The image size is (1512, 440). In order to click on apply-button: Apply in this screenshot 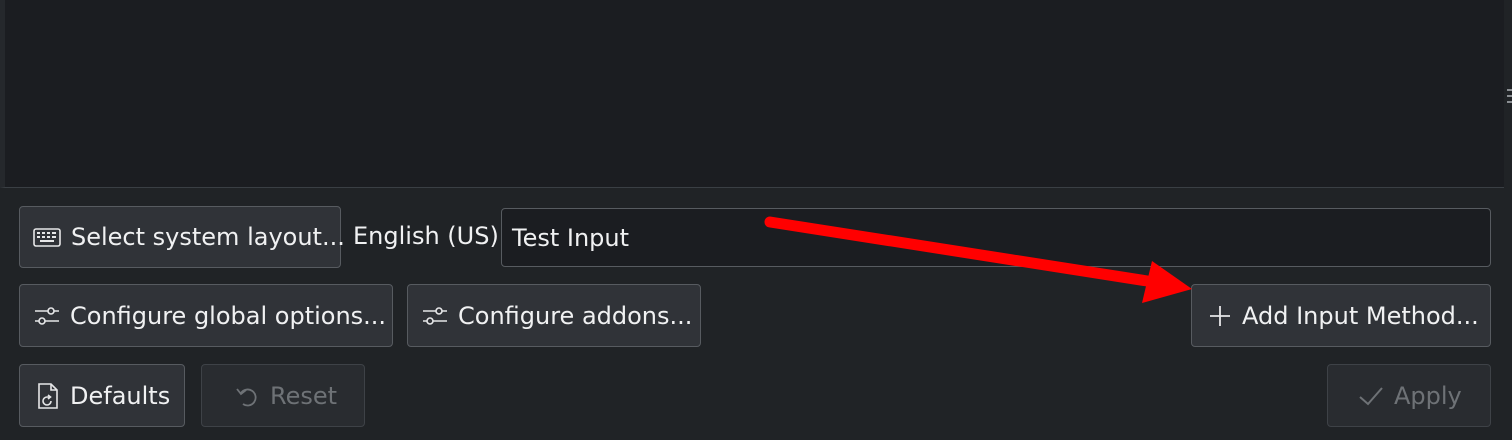, I will do `click(1409, 395)`.